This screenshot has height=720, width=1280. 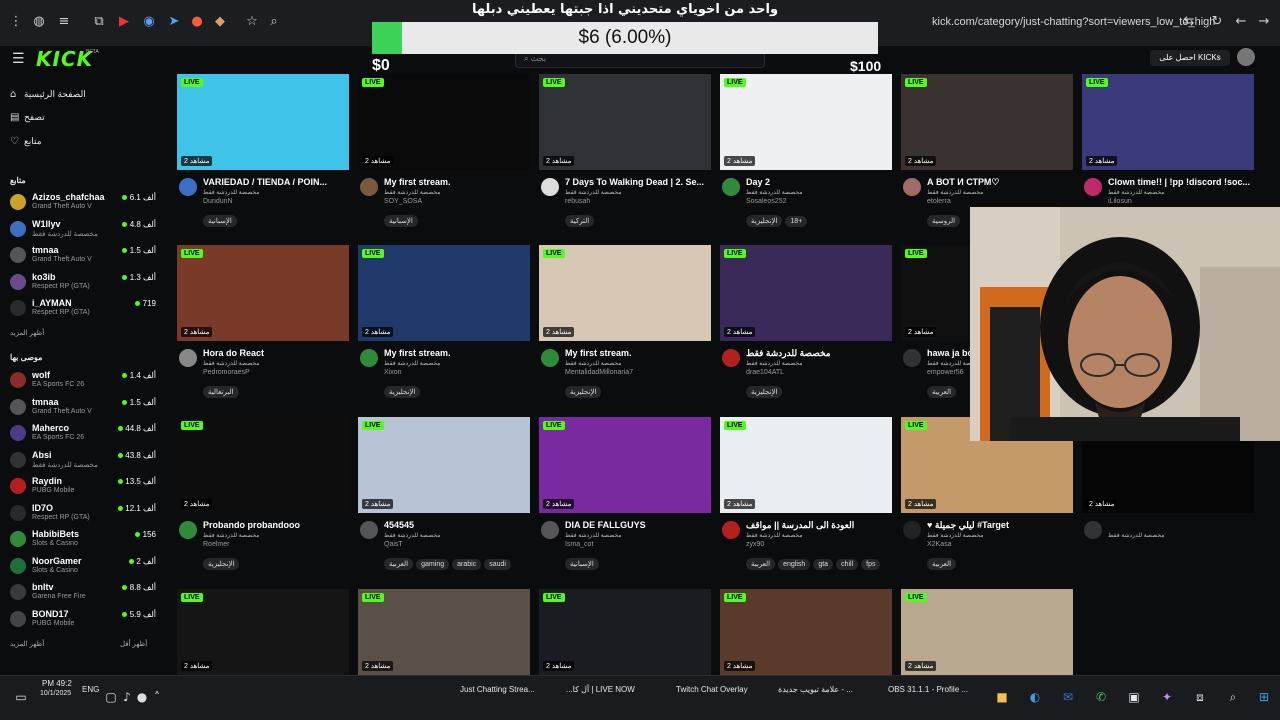 What do you see at coordinates (218, 201) in the screenshot?
I see `streamer-name: DundunN` at bounding box center [218, 201].